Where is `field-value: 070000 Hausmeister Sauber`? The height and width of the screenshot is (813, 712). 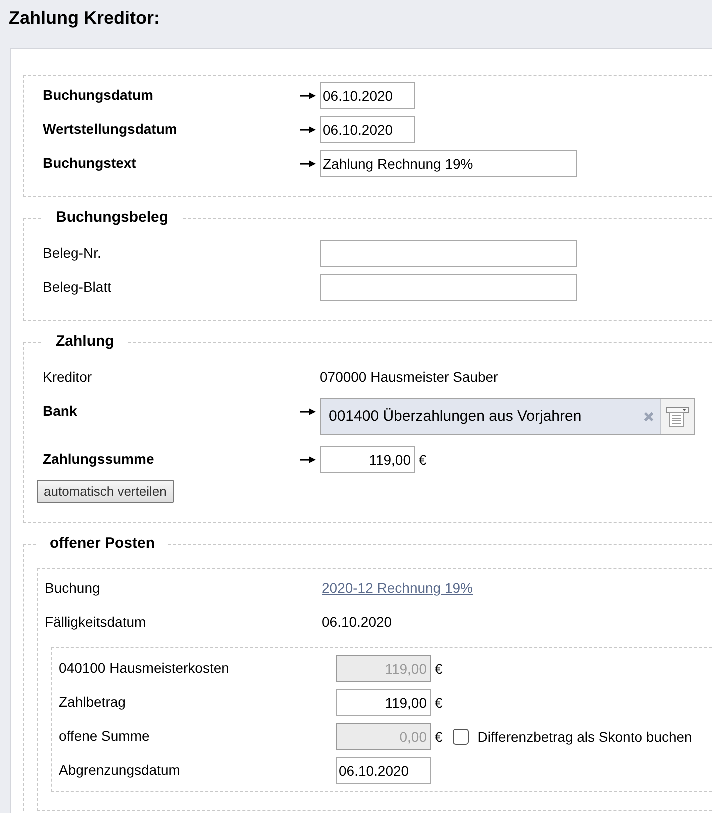 field-value: 070000 Hausmeister Sauber is located at coordinates (409, 377).